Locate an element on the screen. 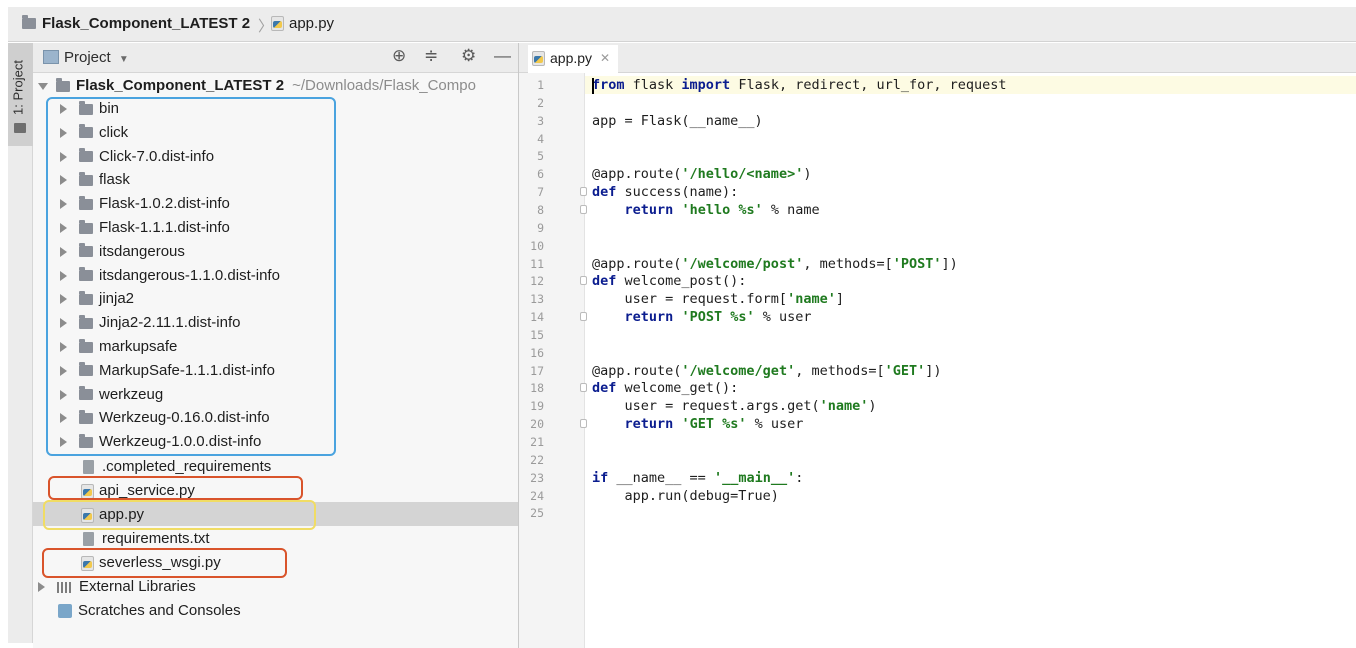  code-token: @app.route( is located at coordinates (637, 174).